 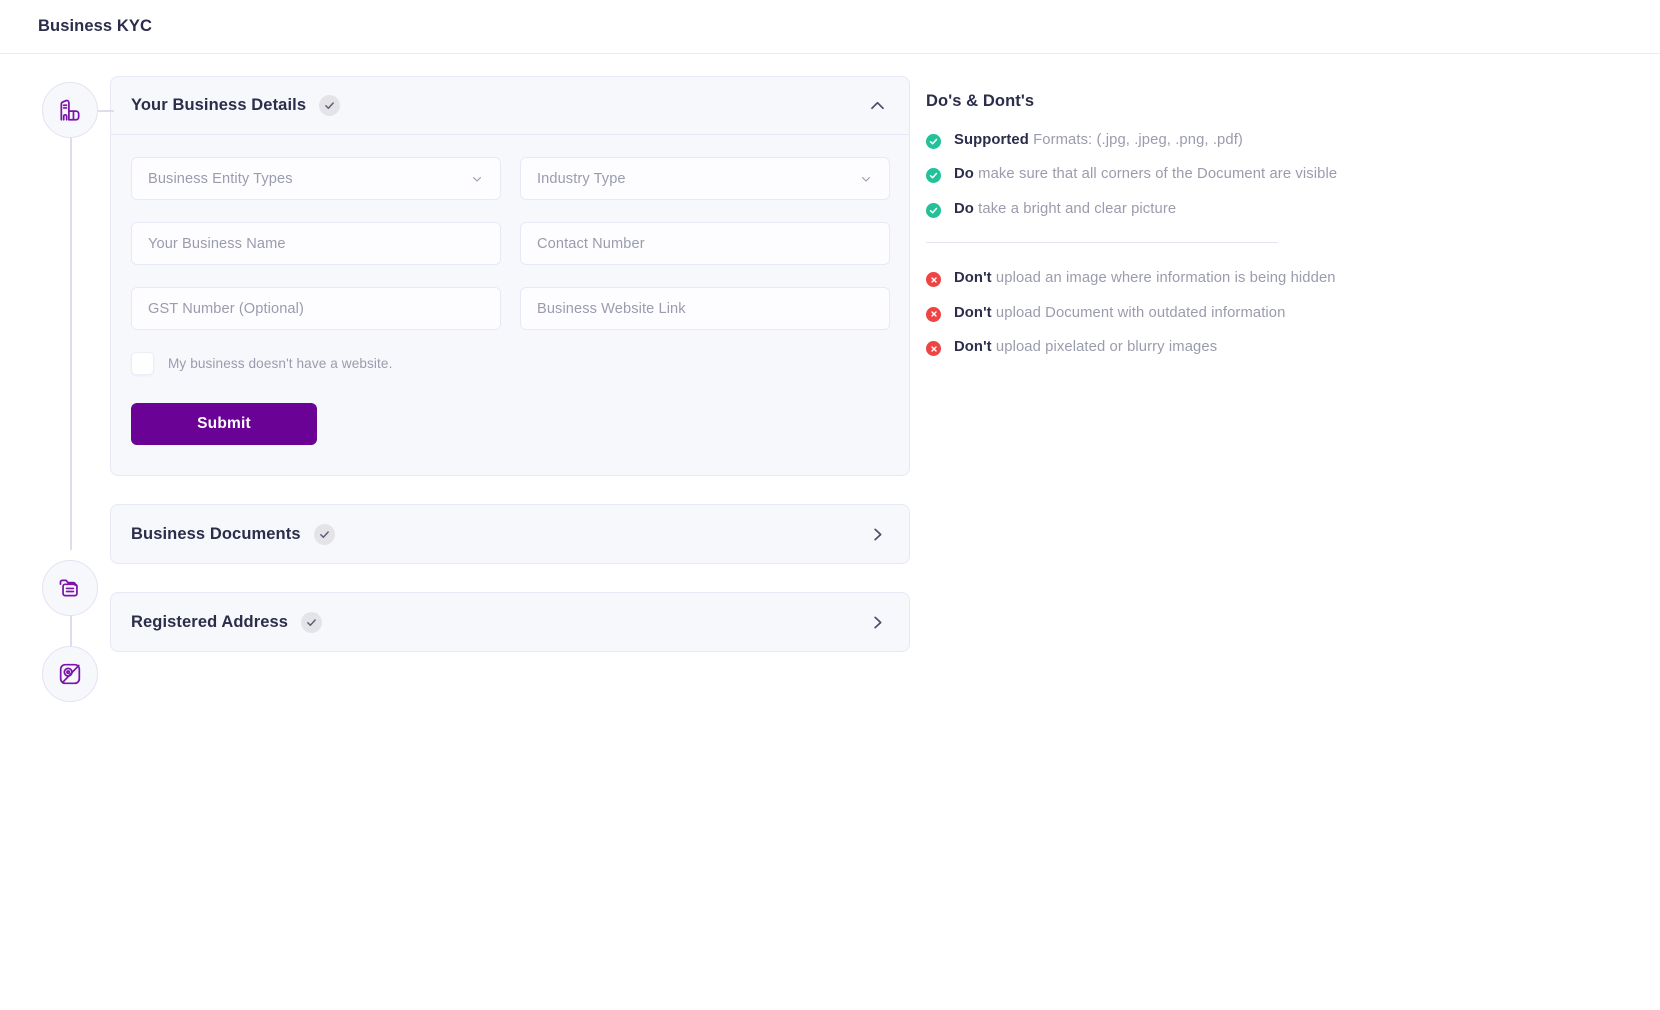 I want to click on list-item: Don't upload pixelated or blurry images, so click(x=1131, y=347).